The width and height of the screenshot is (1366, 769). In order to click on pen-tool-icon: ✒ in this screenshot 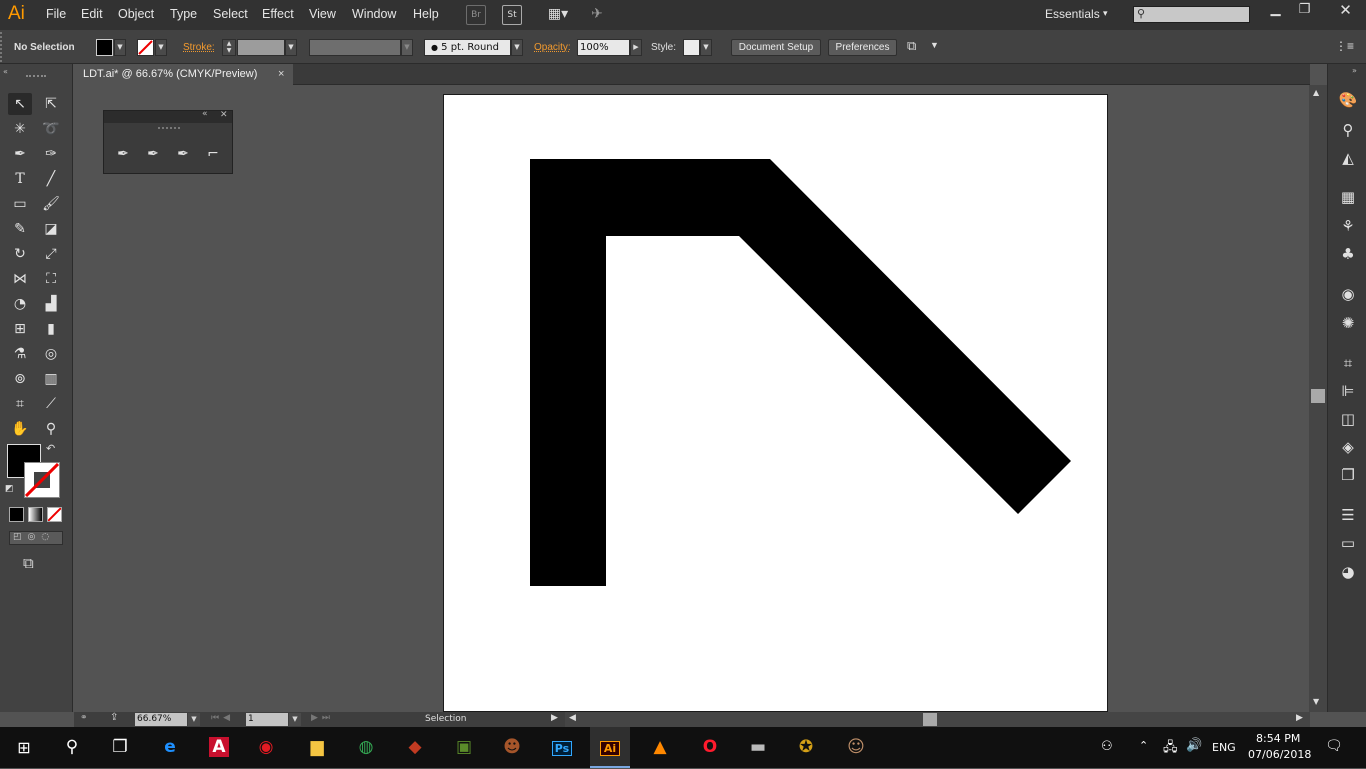, I will do `click(20, 154)`.